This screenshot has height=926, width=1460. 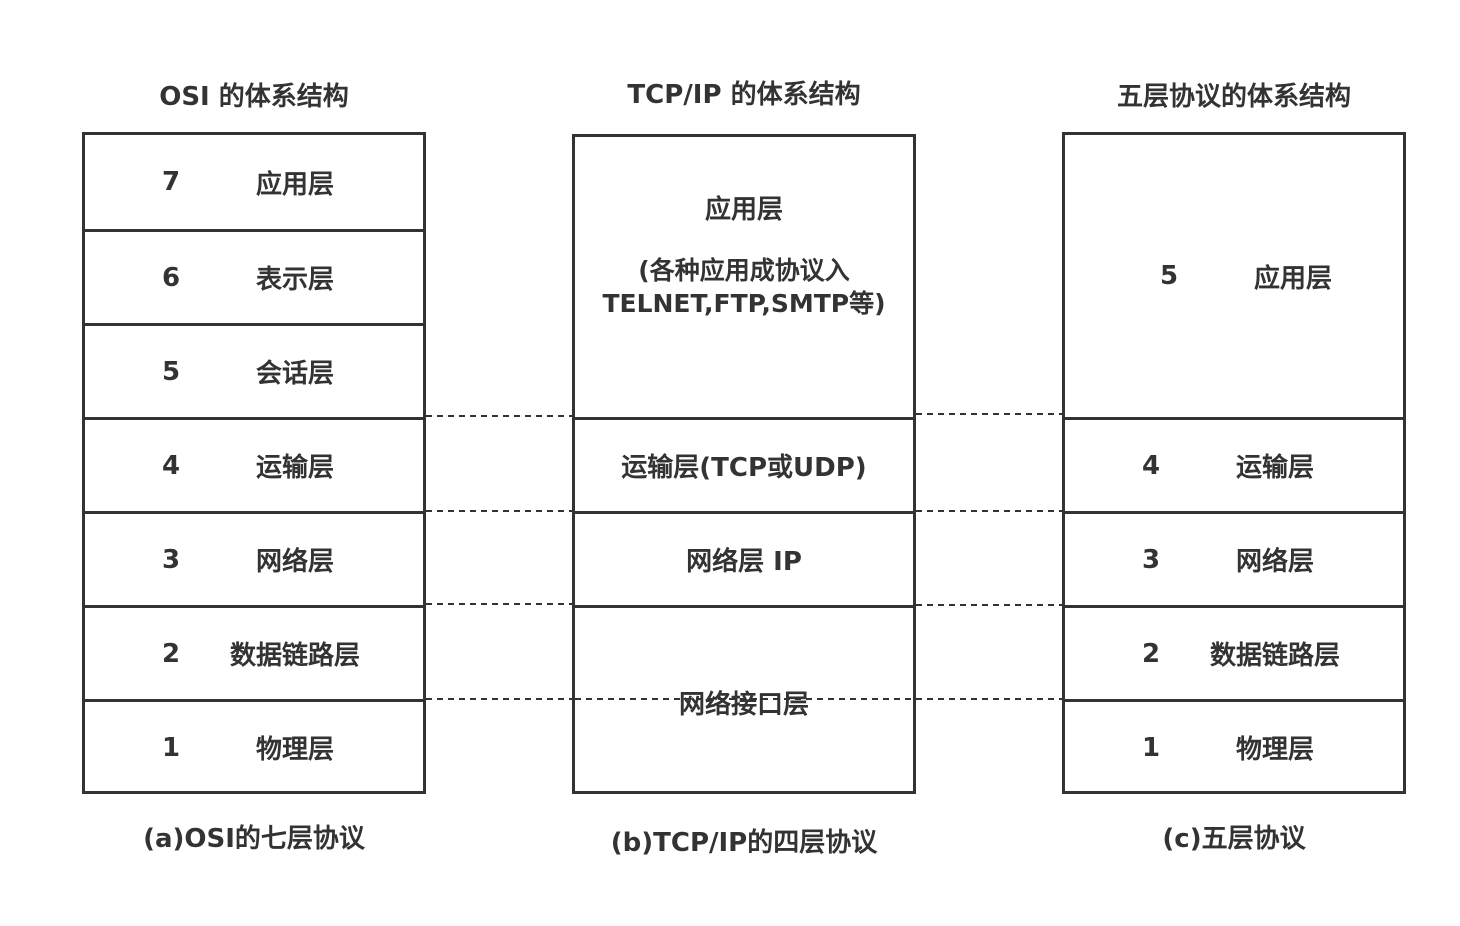 I want to click on layer-correspondence-lines, so click(x=744, y=556).